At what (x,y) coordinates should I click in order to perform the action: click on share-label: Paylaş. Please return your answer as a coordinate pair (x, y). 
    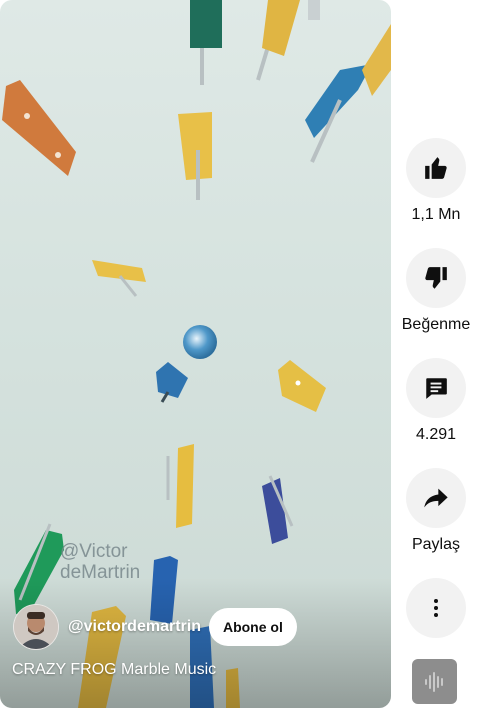
    Looking at the image, I should click on (436, 544).